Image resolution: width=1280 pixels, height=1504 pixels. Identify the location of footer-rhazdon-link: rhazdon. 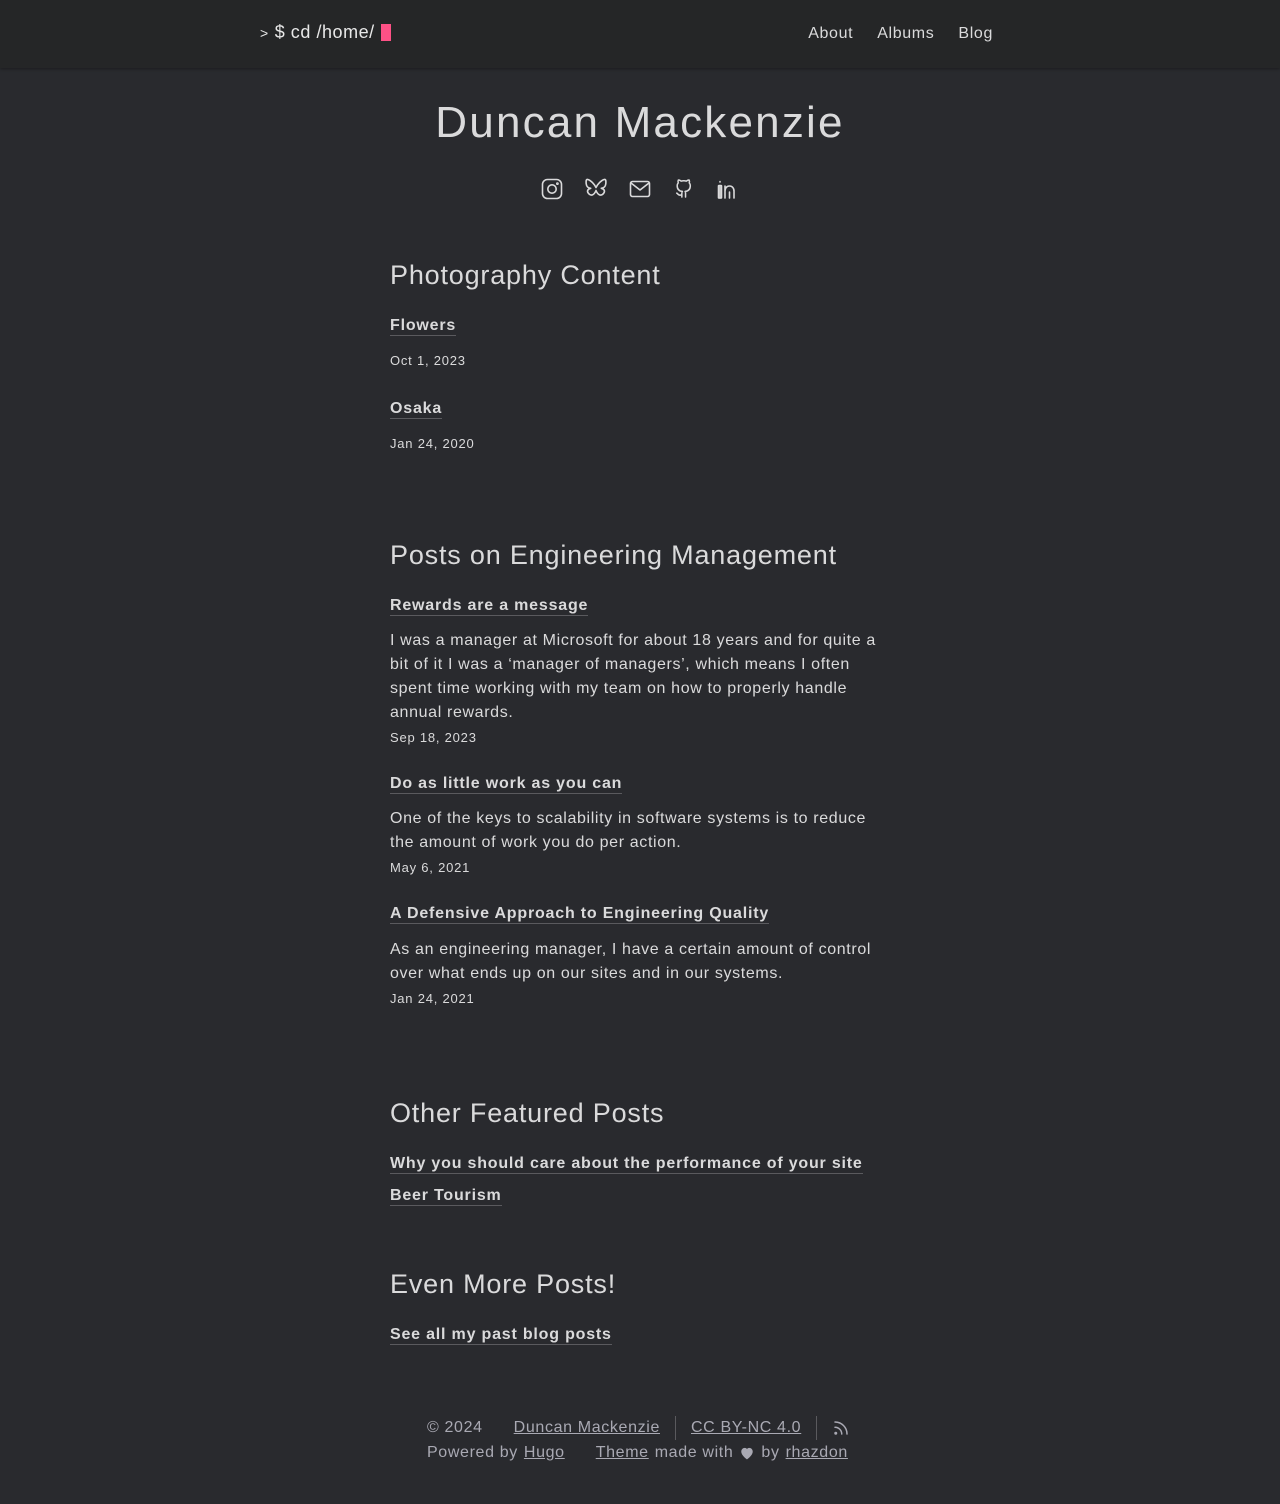
(817, 1453).